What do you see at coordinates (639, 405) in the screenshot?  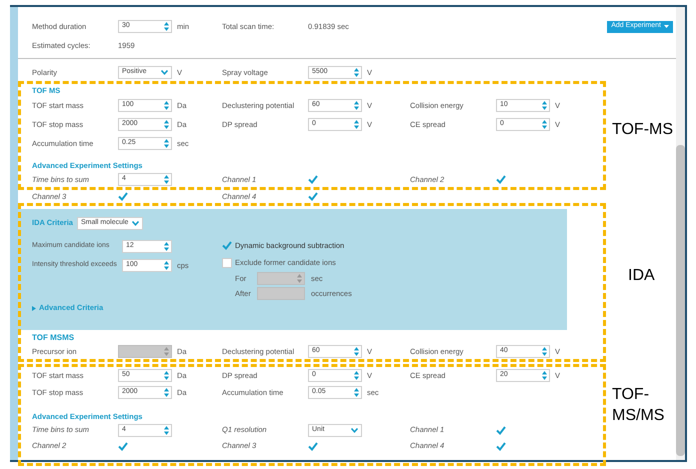 I see `annotation-label: TOF-MS/MS` at bounding box center [639, 405].